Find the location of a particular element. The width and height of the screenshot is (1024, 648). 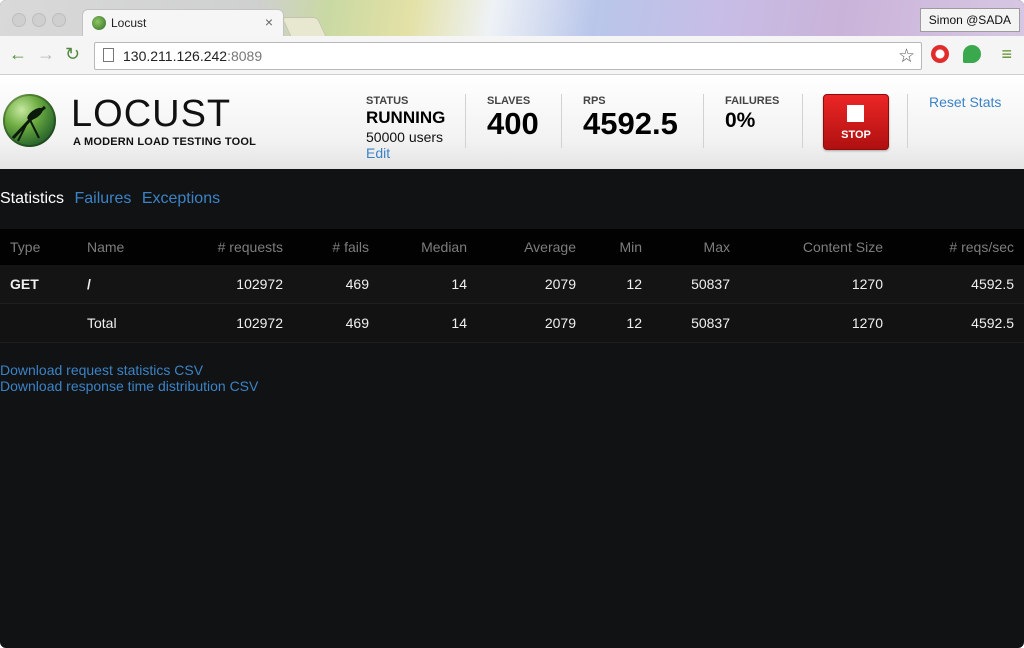

url-text: 130.211.126.242:8089 is located at coordinates (192, 56).